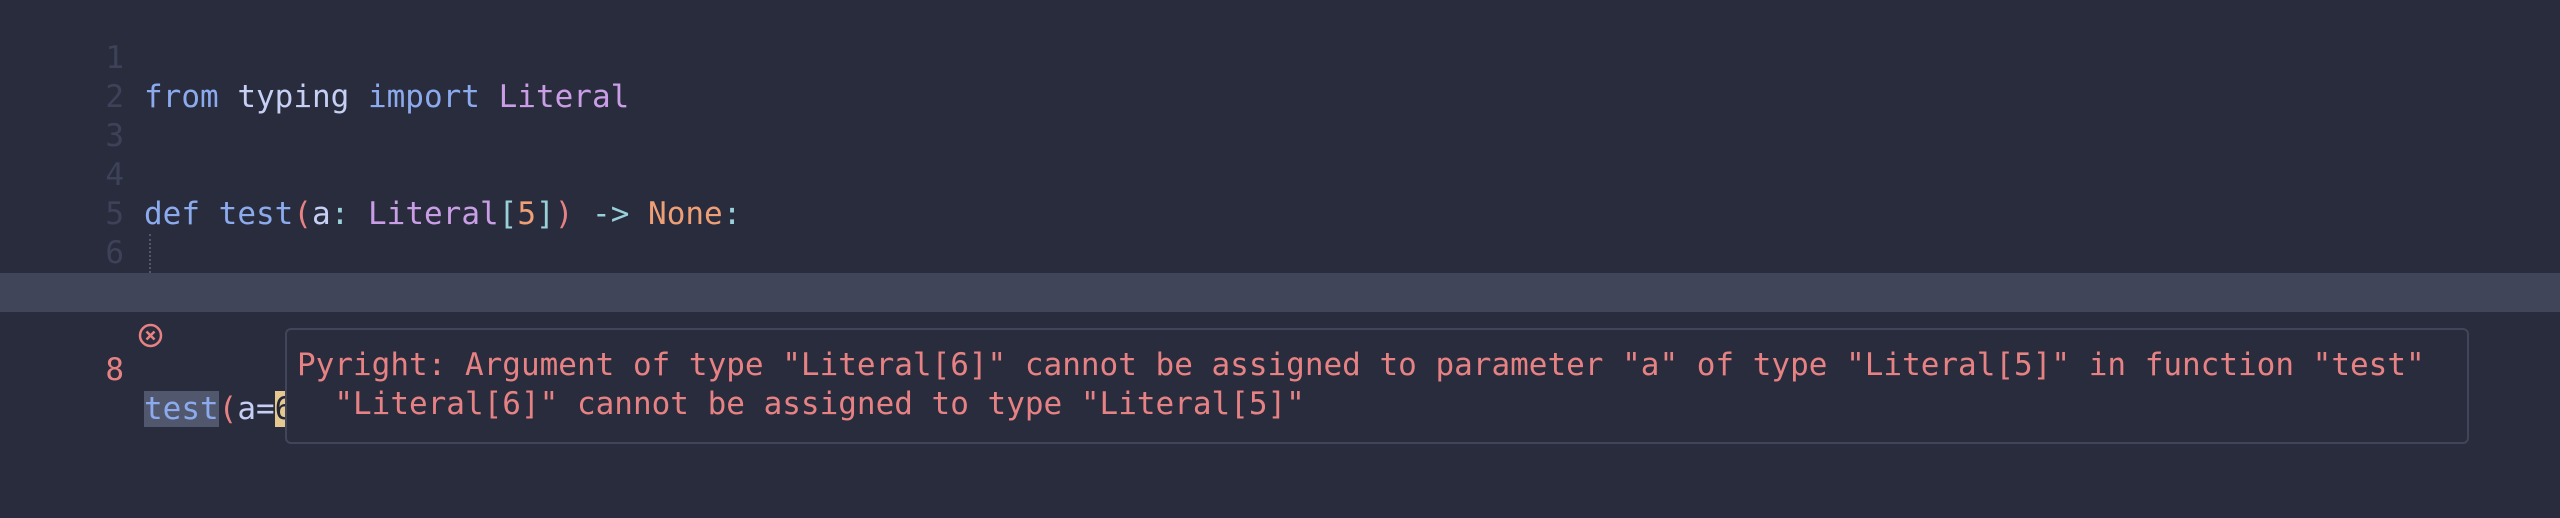 The width and height of the screenshot is (2560, 518). Describe the element at coordinates (1280, 116) in the screenshot. I see `code-line: 3` at that location.